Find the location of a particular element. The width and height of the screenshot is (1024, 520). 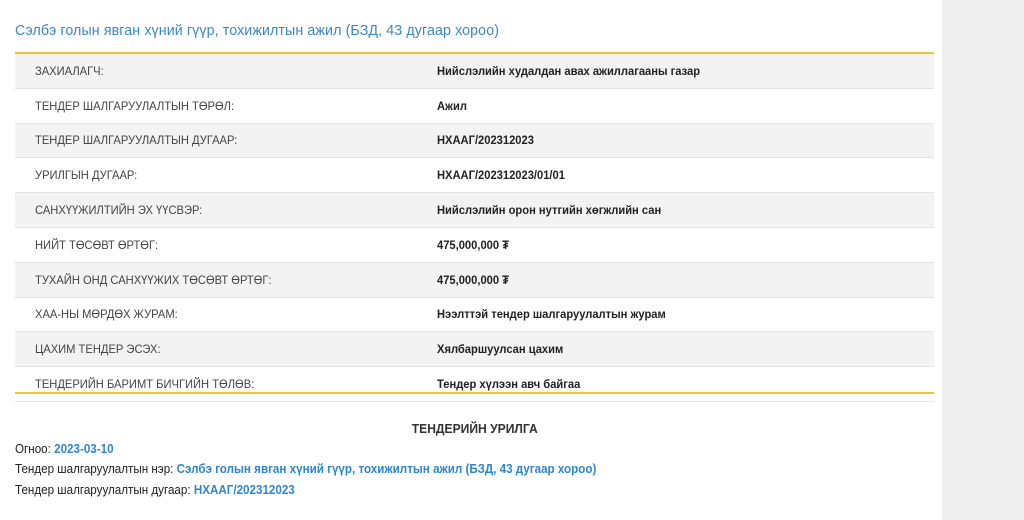

row-label-tender-number: ТЕНДЕР ШАЛГАРУУЛАЛТЫН ДУГААР: is located at coordinates (136, 140).